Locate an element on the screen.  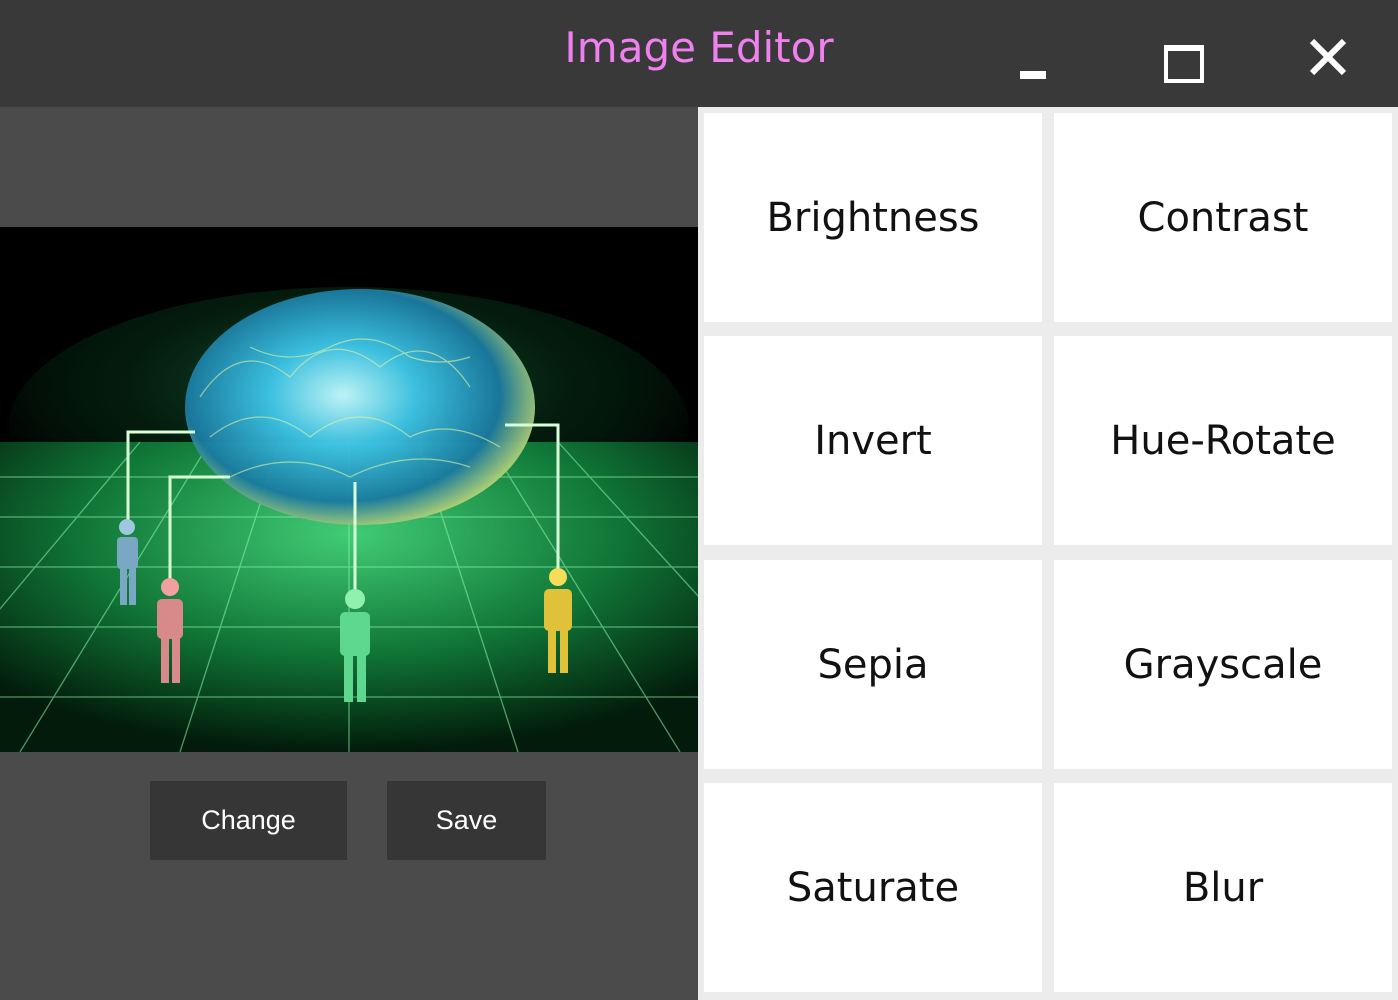
title-bar: Image Editor is located at coordinates (699, 53).